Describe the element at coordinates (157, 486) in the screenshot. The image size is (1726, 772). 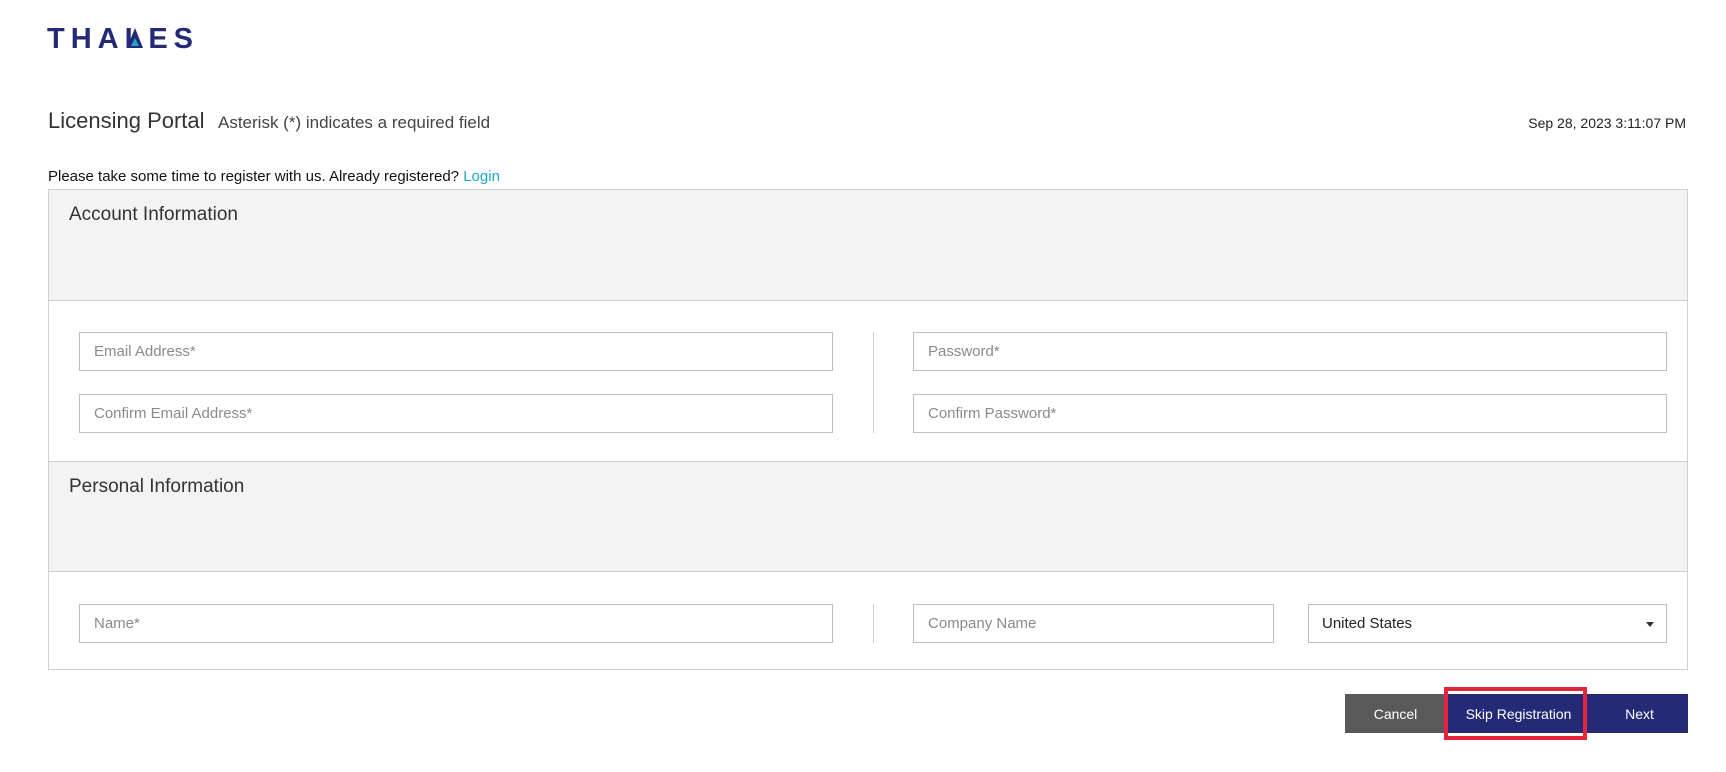
I see `personal-info-title: Personal Information` at that location.